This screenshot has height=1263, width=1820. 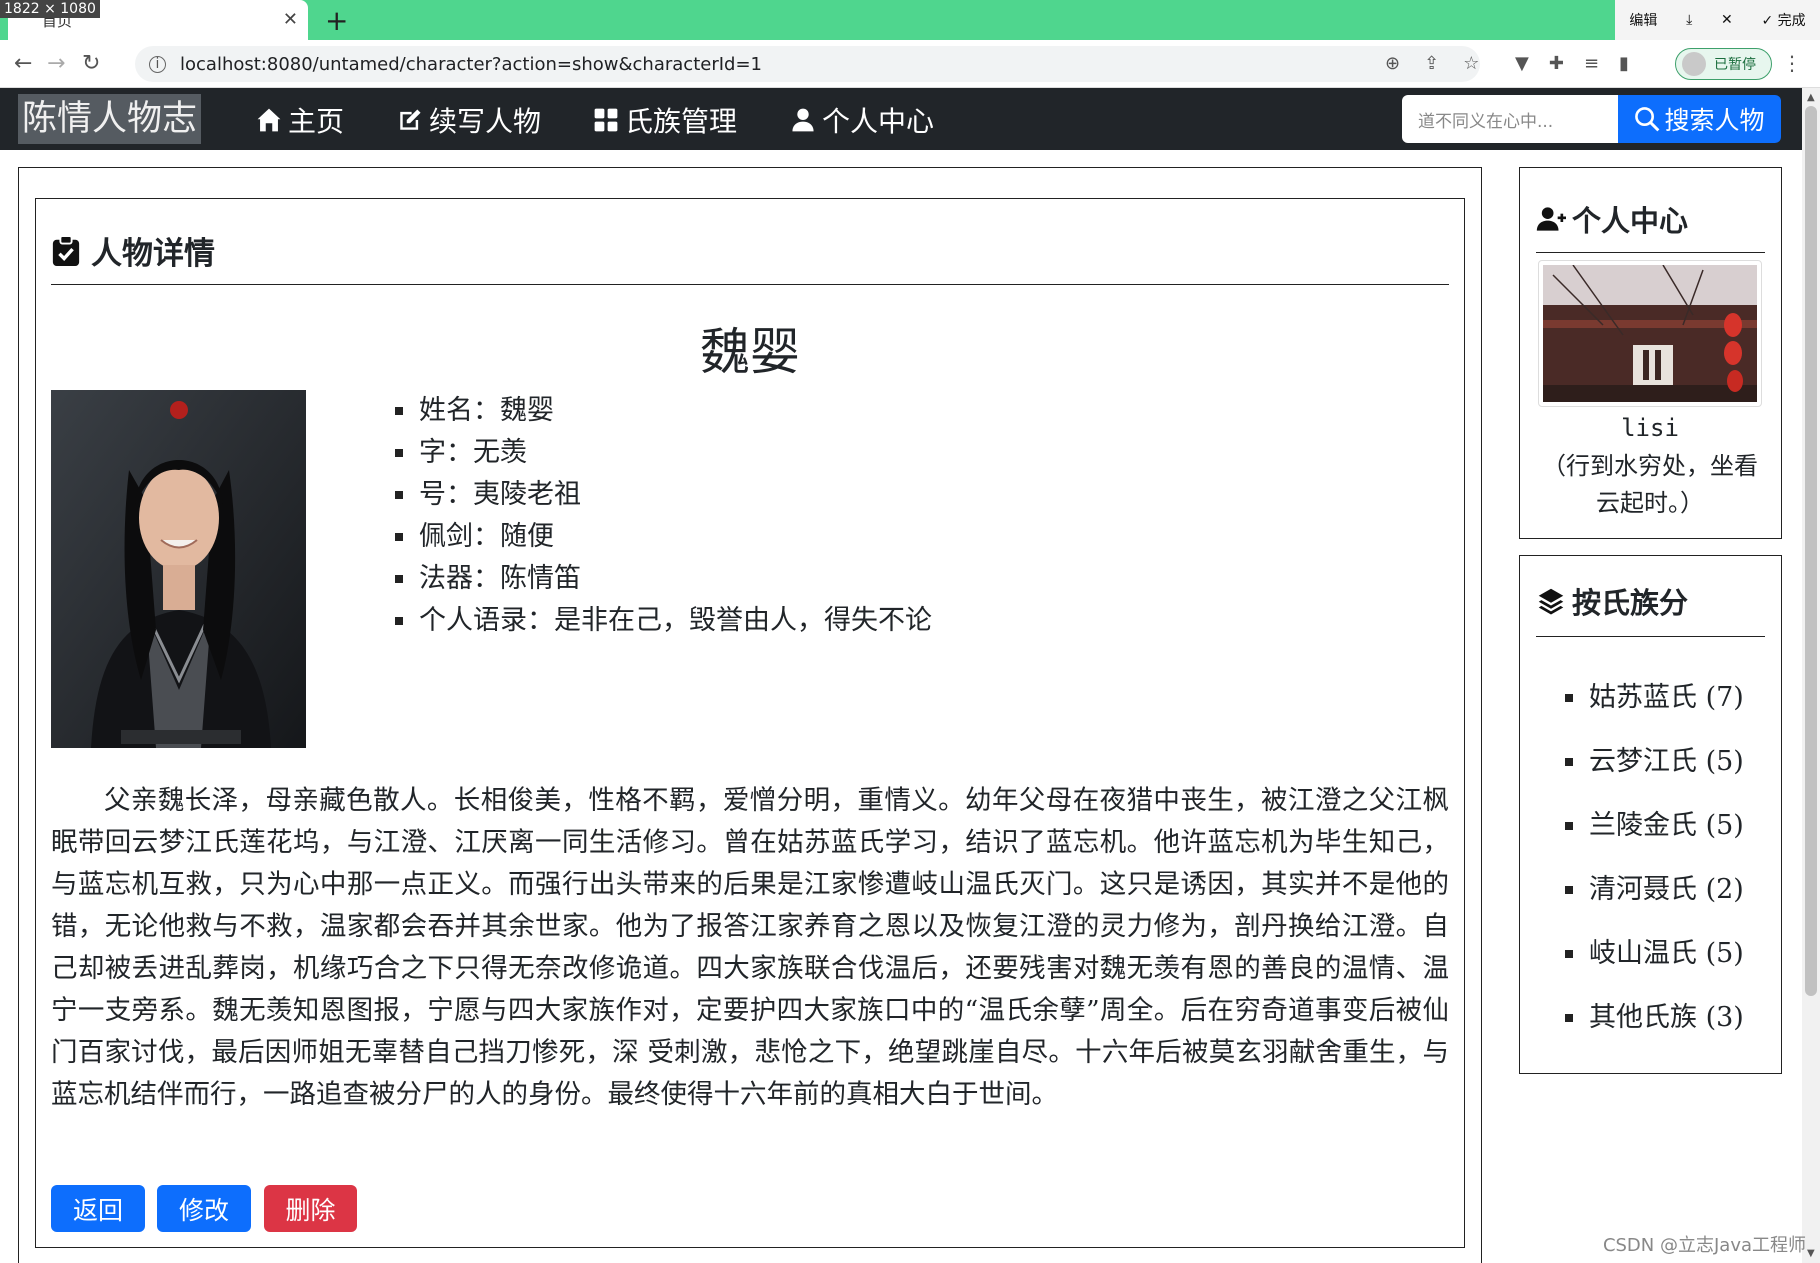 What do you see at coordinates (606, 120) in the screenshot?
I see `grid-icon` at bounding box center [606, 120].